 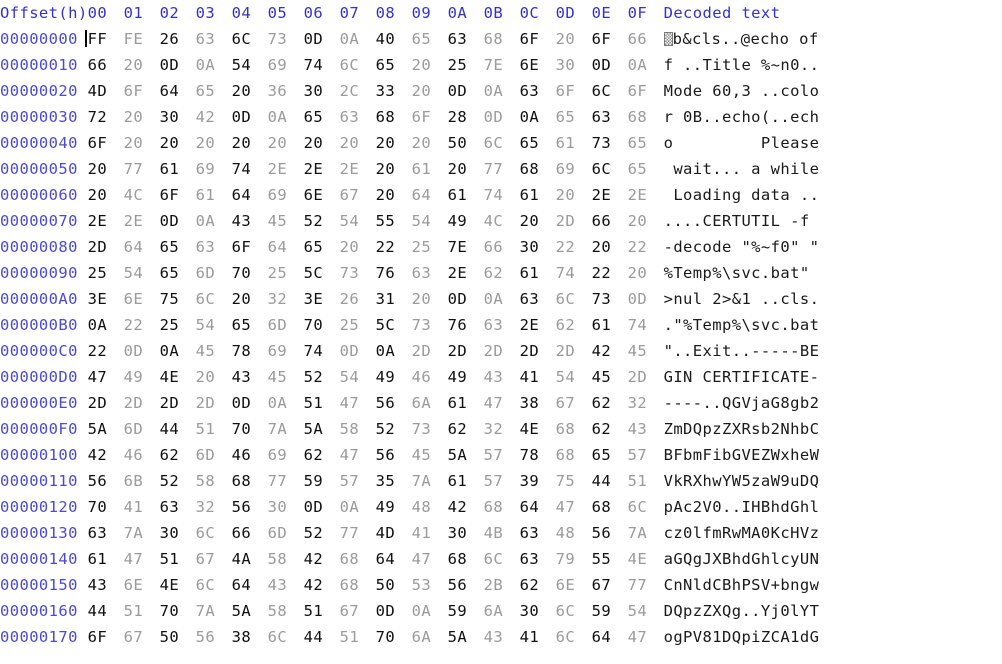 What do you see at coordinates (358, 299) in the screenshot?
I see `hex-byte: 26` at bounding box center [358, 299].